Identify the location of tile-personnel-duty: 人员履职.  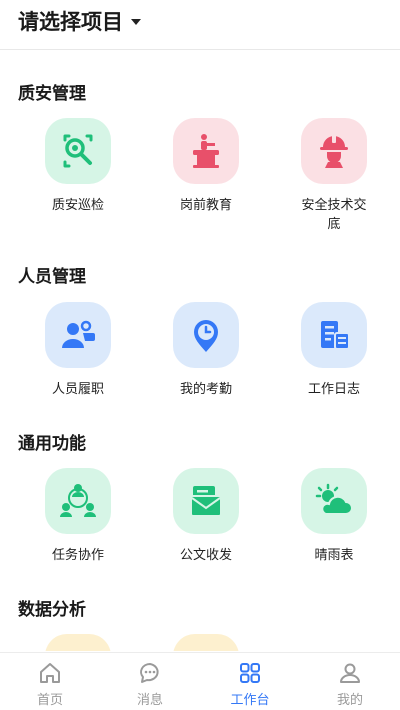
(78, 350).